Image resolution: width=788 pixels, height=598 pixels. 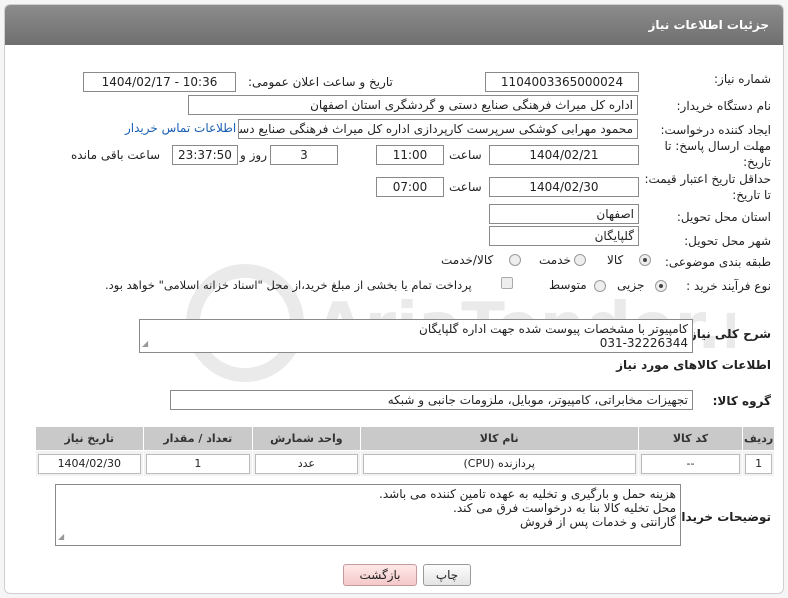 I want to click on reply-date-field: 1404/02/21, so click(x=564, y=155).